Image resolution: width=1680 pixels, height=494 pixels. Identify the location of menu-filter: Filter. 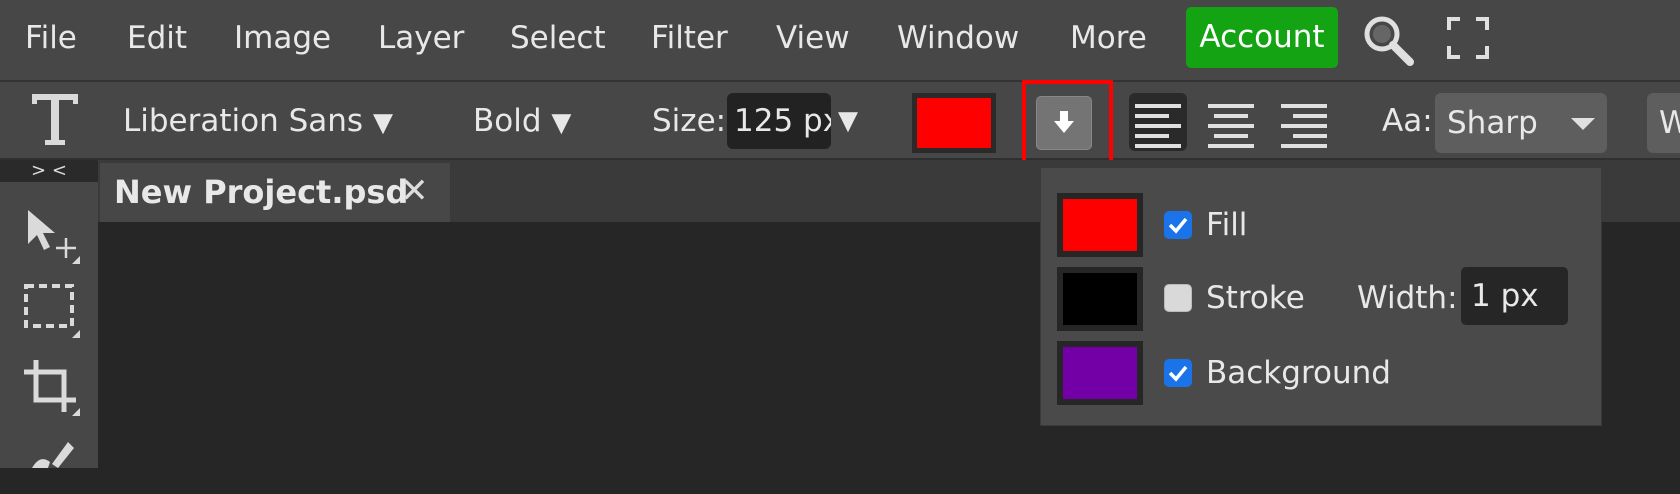
(689, 38).